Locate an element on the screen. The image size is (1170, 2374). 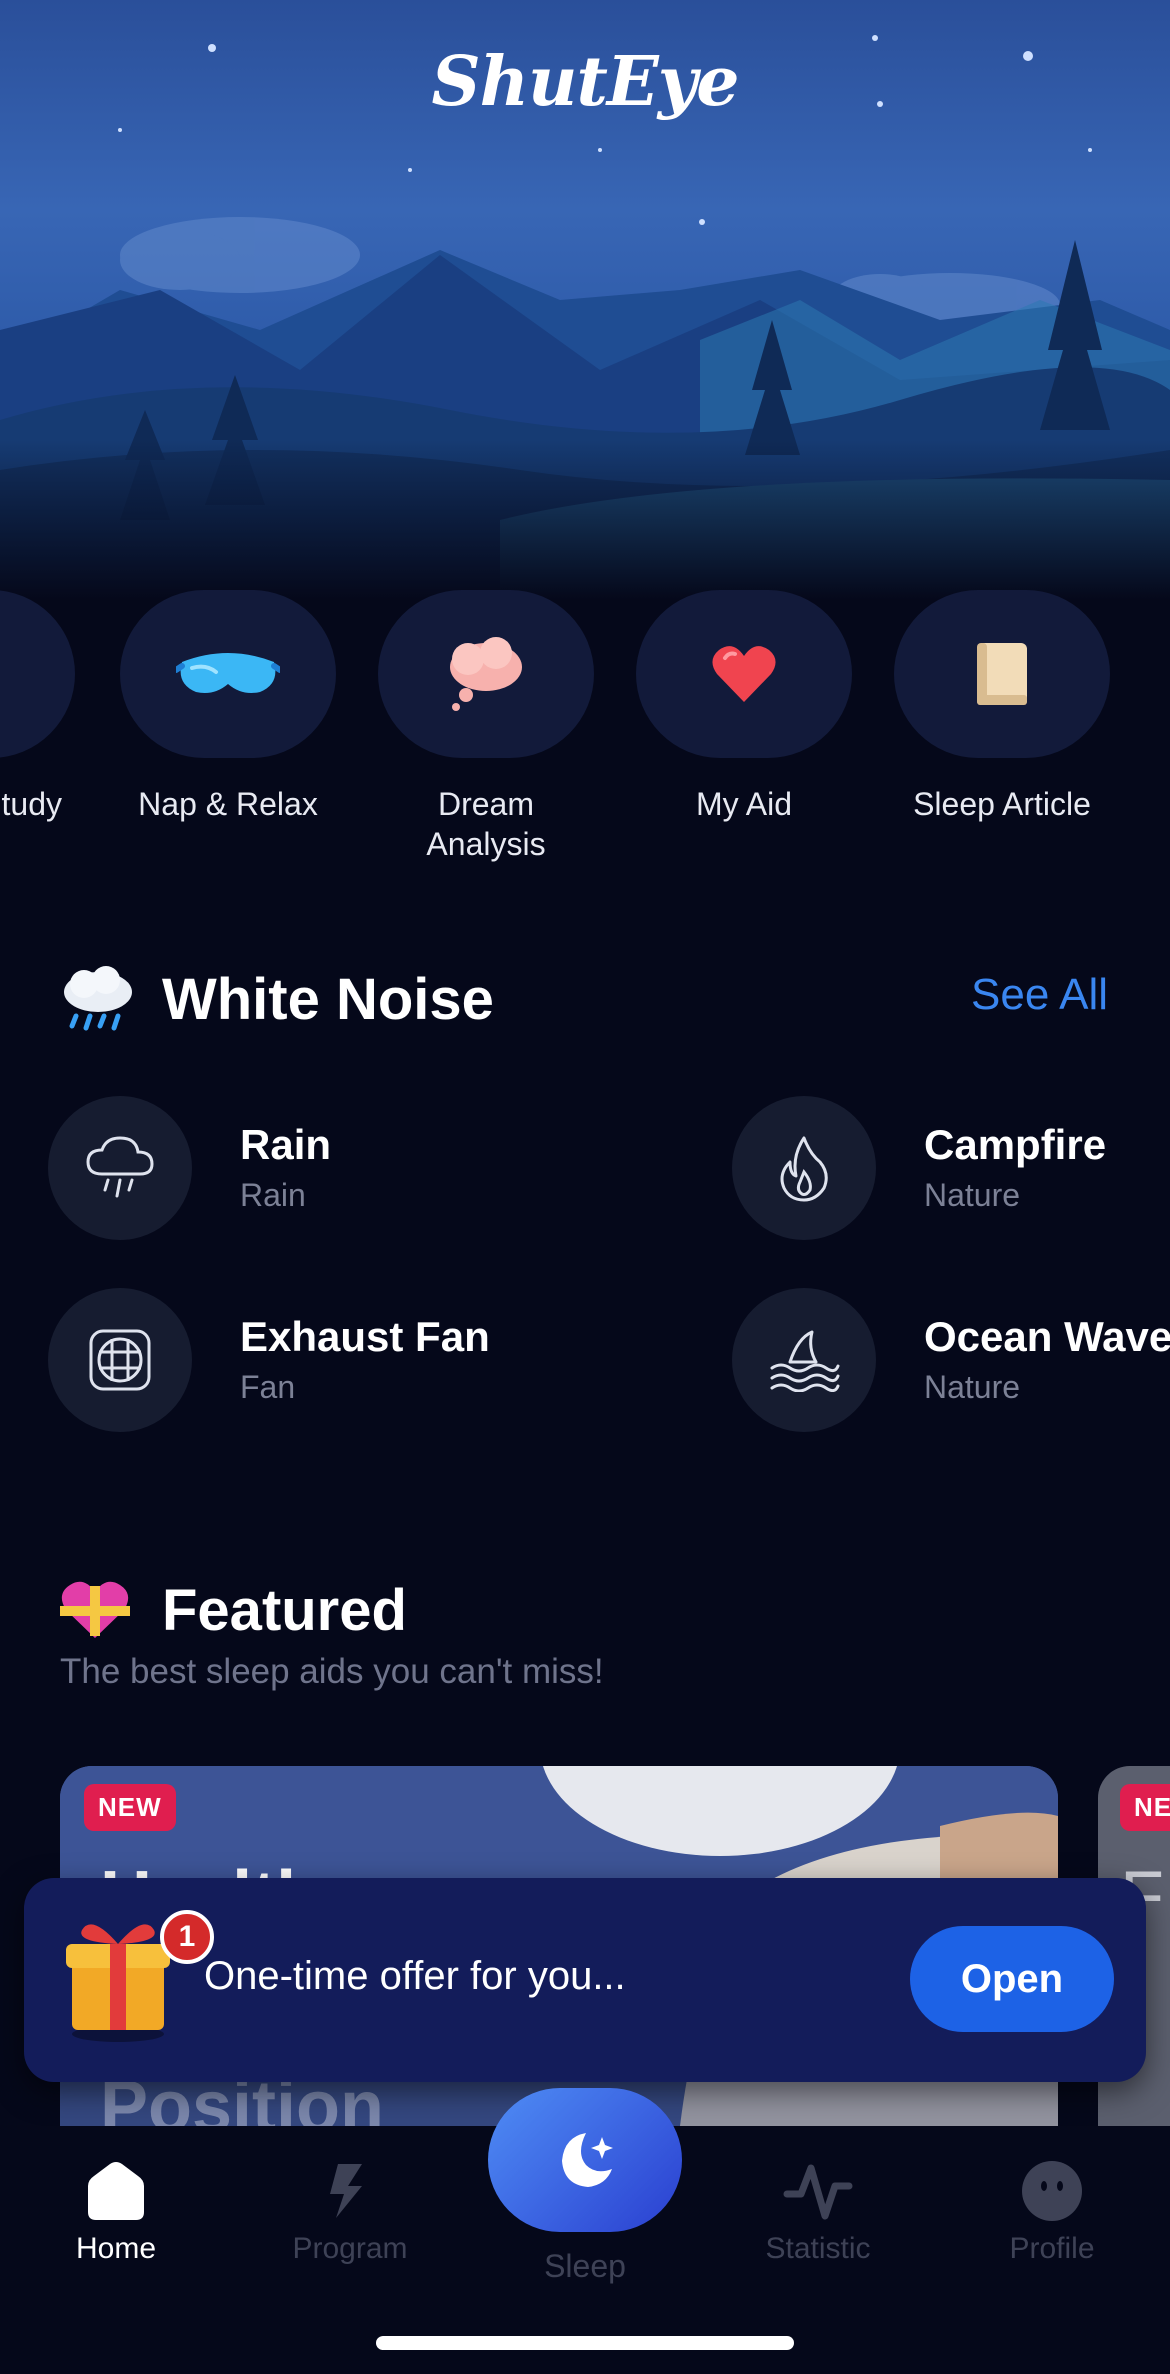
sleep-mask-icon is located at coordinates (228, 673).